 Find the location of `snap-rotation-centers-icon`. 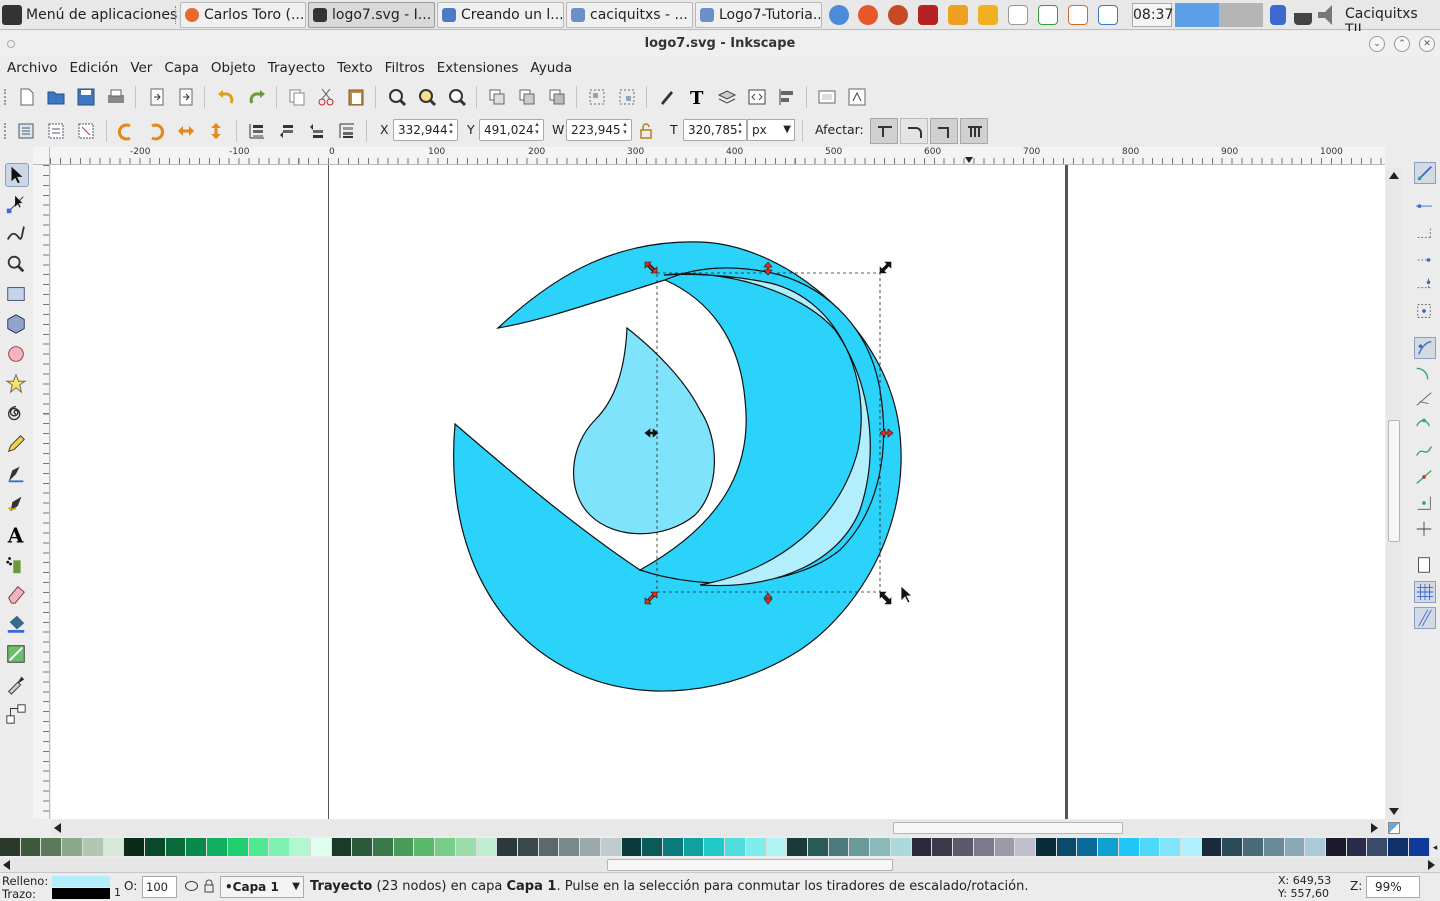

snap-rotation-centers-icon is located at coordinates (1425, 530).